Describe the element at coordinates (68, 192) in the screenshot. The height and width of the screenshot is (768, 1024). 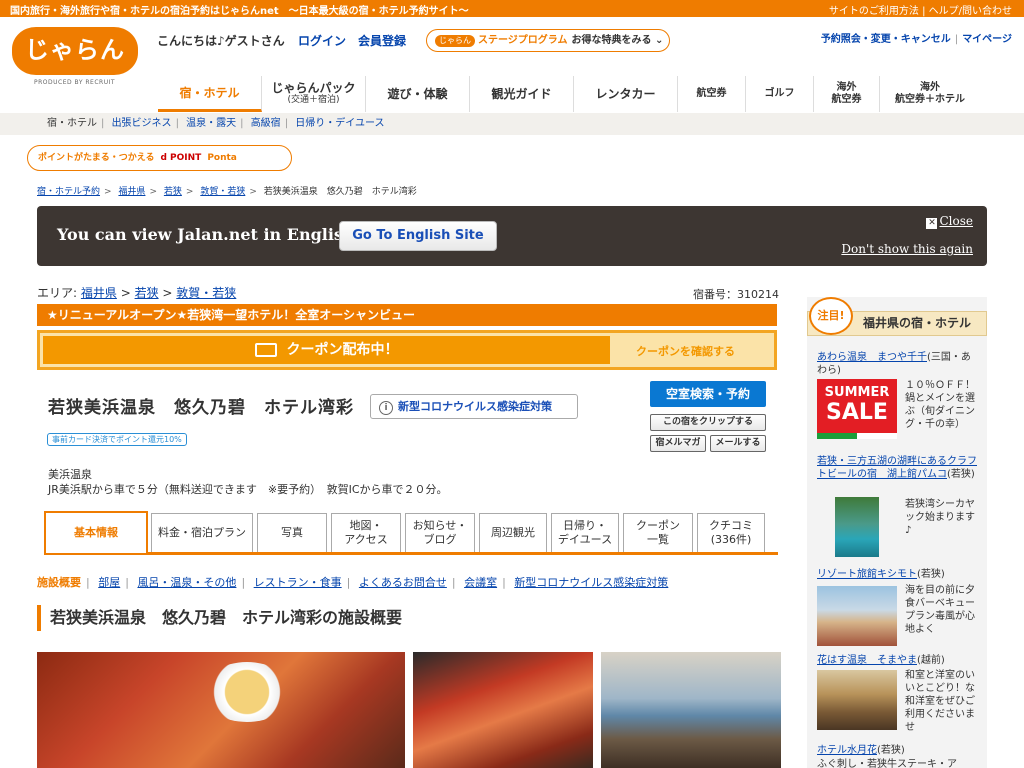
I see `breadcrumb-item: 宿・ホテル予約` at that location.